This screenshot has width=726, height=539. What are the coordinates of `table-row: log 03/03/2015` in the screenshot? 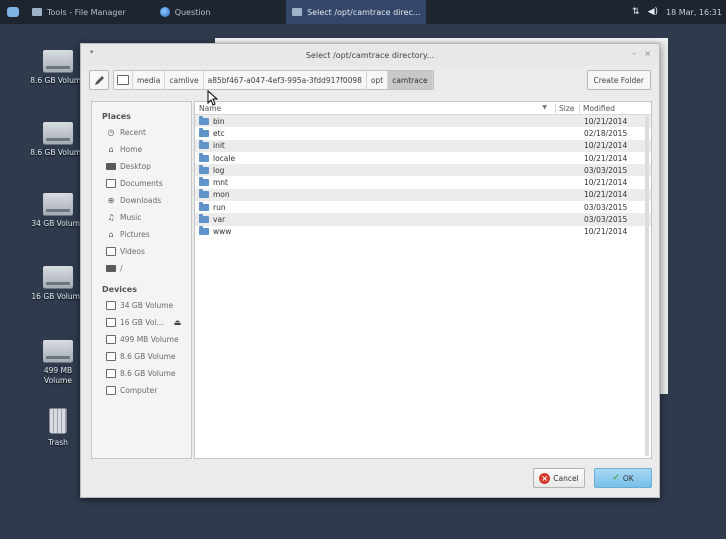 It's located at (423, 170).